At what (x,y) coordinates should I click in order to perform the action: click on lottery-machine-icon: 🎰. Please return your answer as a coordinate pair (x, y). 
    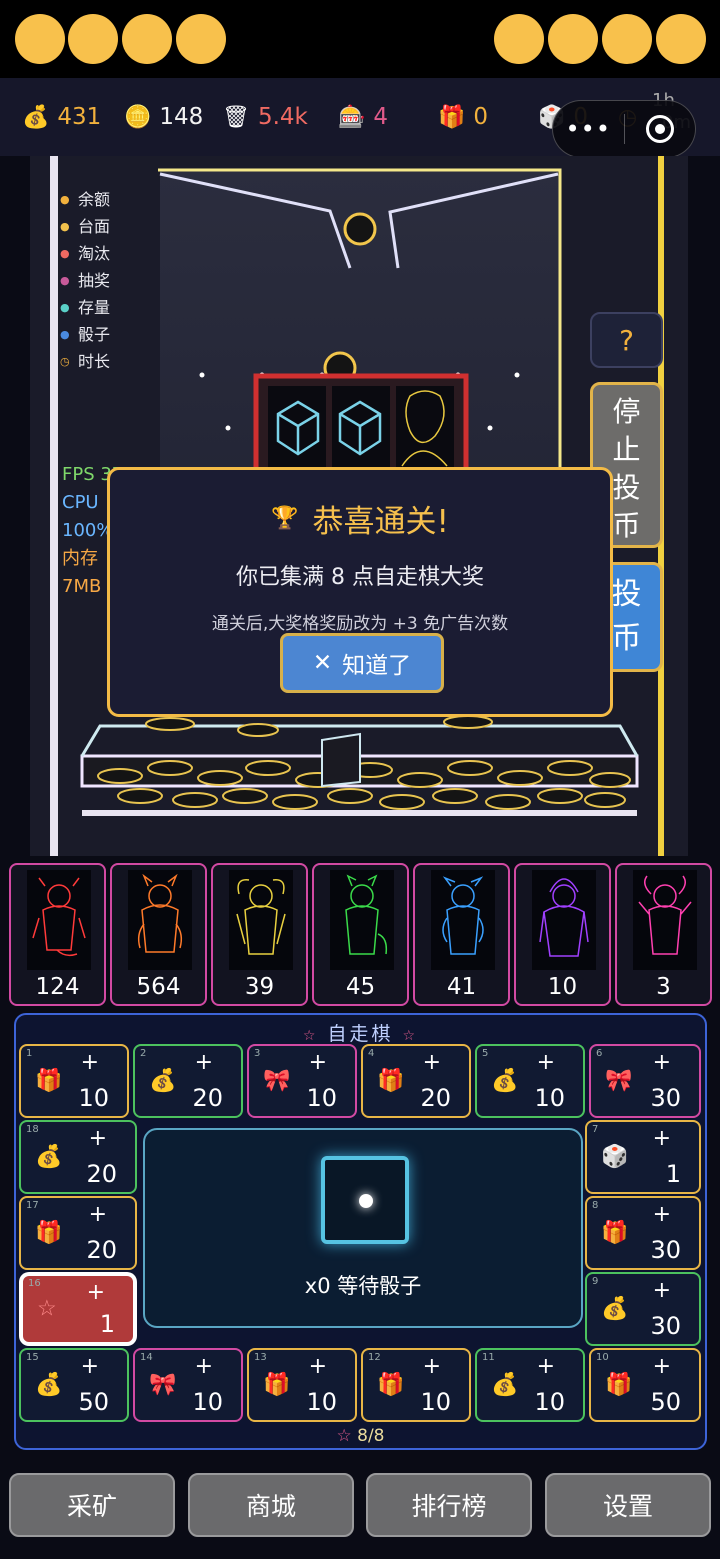
    Looking at the image, I should click on (352, 117).